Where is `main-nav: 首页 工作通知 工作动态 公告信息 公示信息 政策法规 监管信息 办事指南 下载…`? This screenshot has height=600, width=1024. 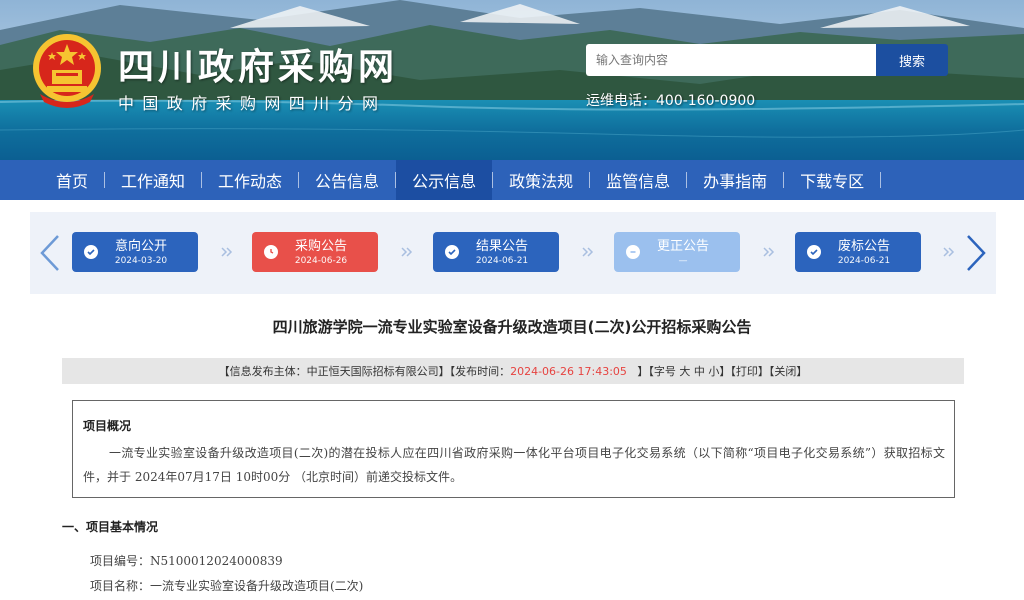
main-nav: 首页 工作通知 工作动态 公告信息 公示信息 政策法规 监管信息 办事指南 下载… is located at coordinates (512, 180).